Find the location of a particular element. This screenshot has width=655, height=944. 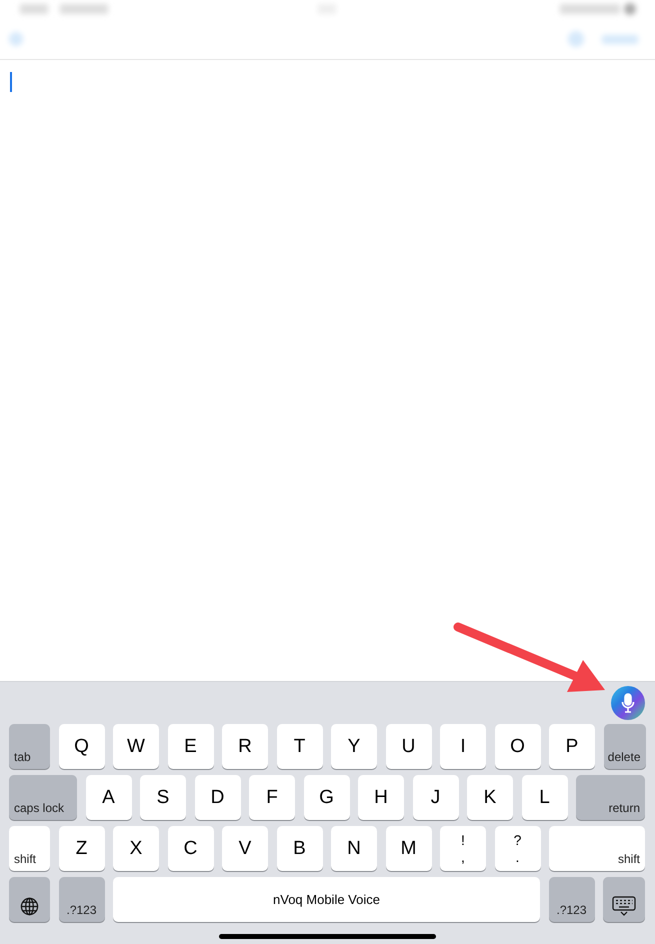

letter-key: Q is located at coordinates (81, 746).